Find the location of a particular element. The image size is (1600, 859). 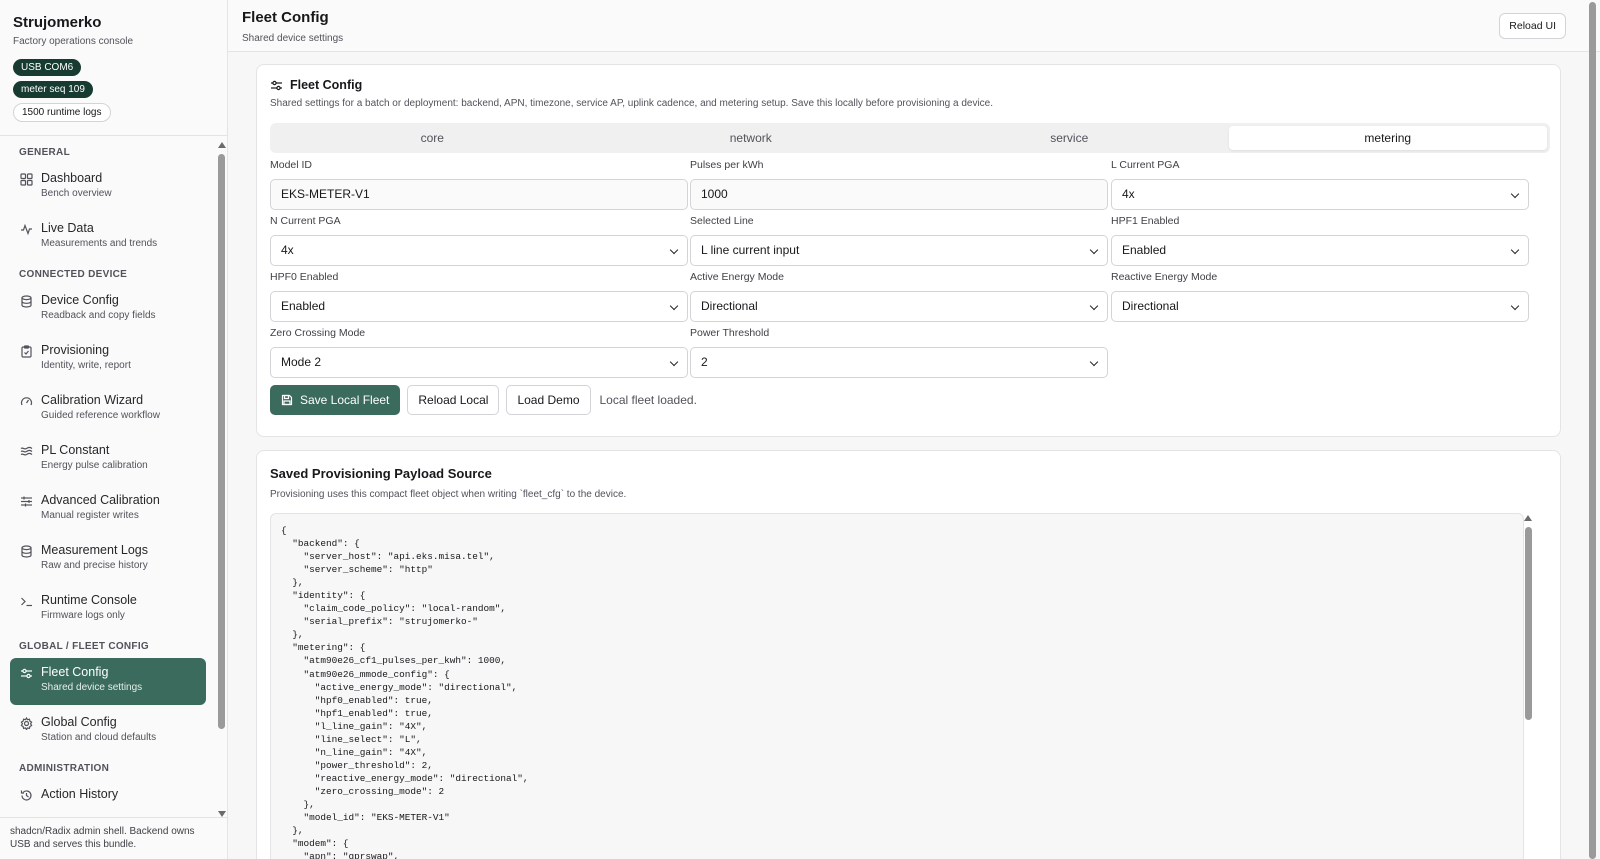

sidebar-item-label: Device Config is located at coordinates (80, 300).